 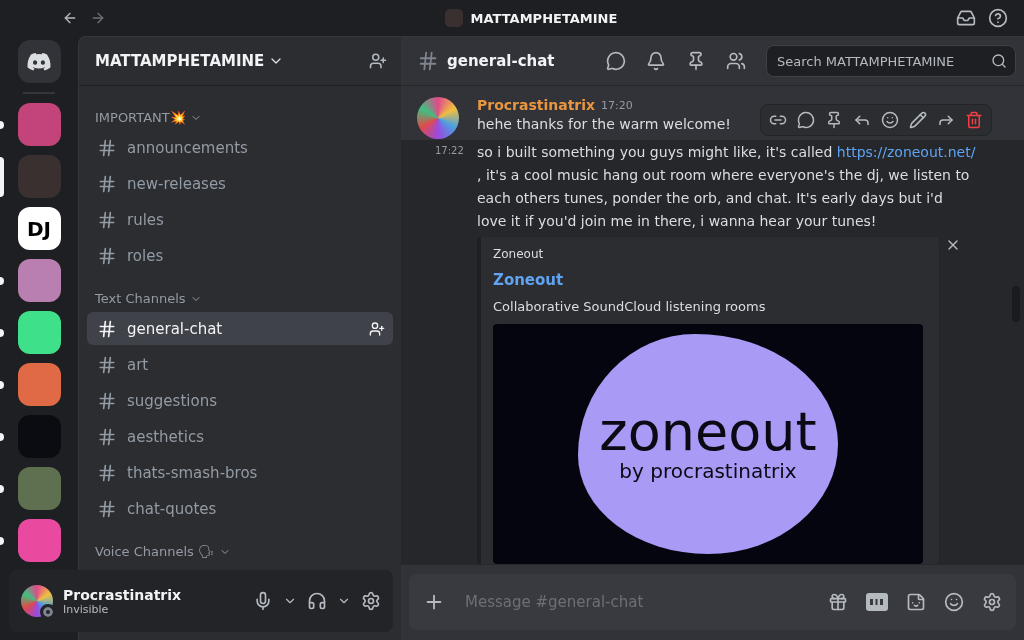 I want to click on message-input: Message #general-chat, so click(x=636, y=602).